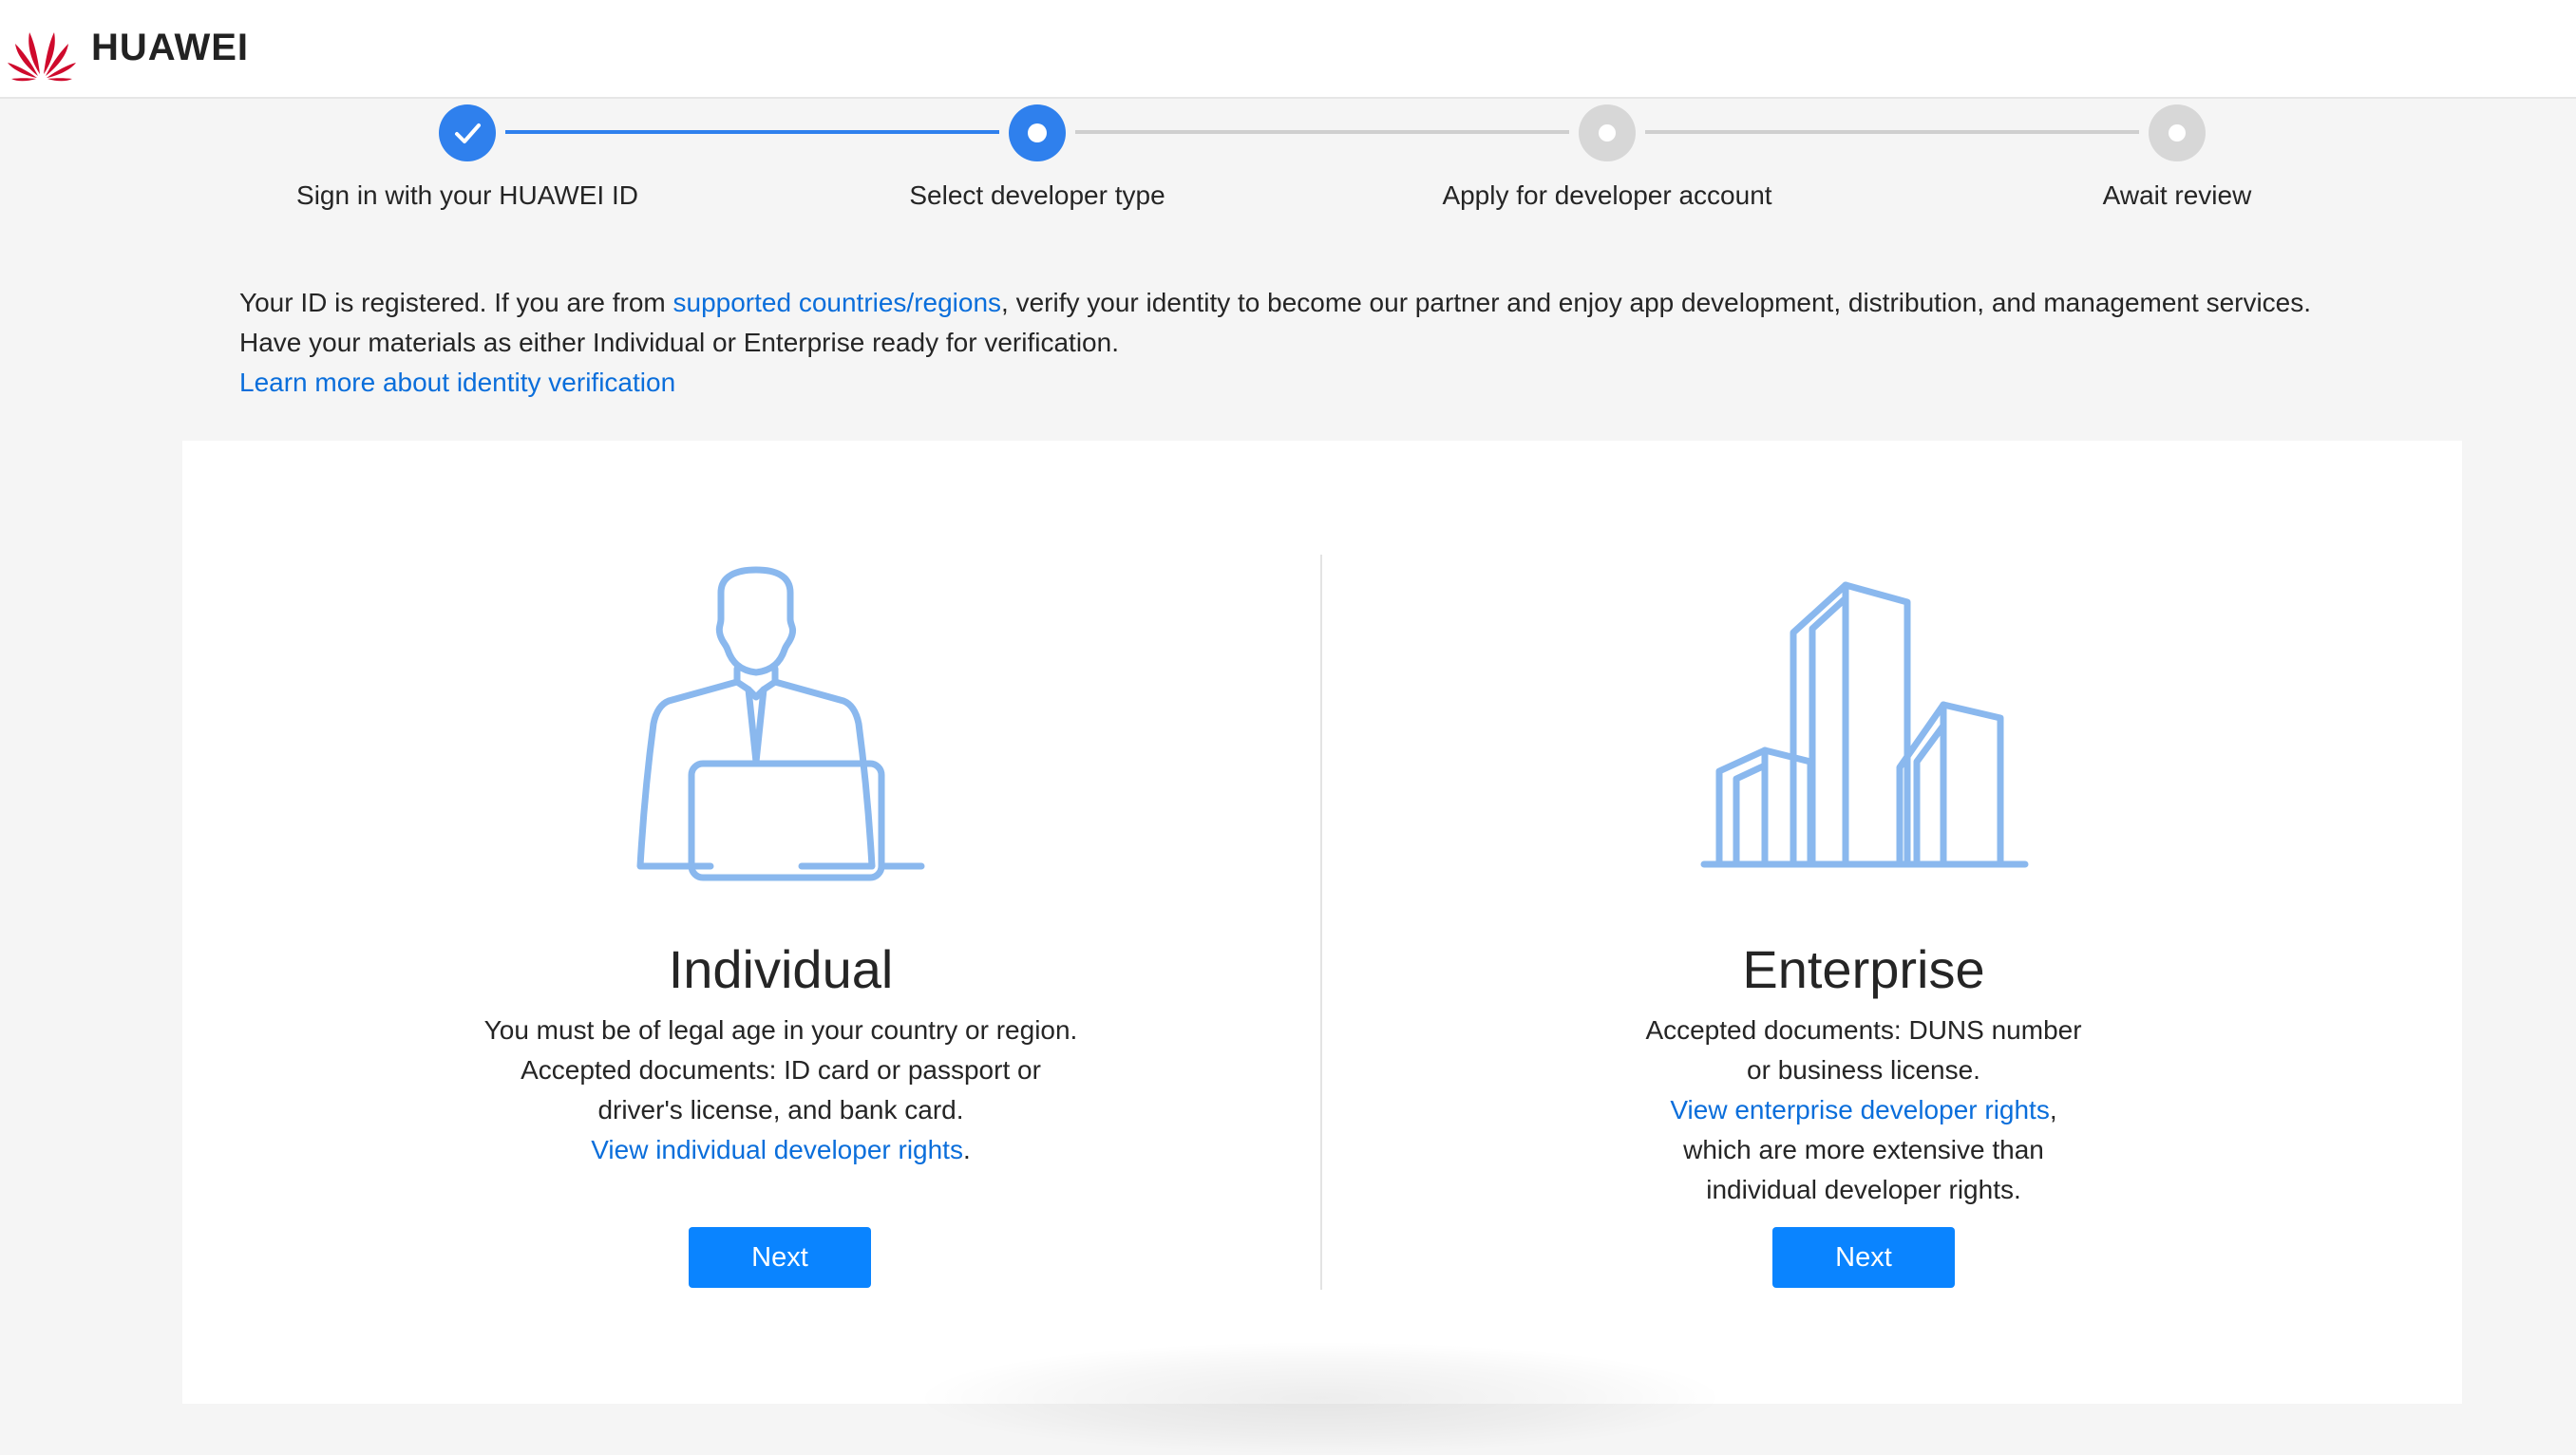 The height and width of the screenshot is (1455, 2576). I want to click on brand-name: HUAWEI, so click(170, 47).